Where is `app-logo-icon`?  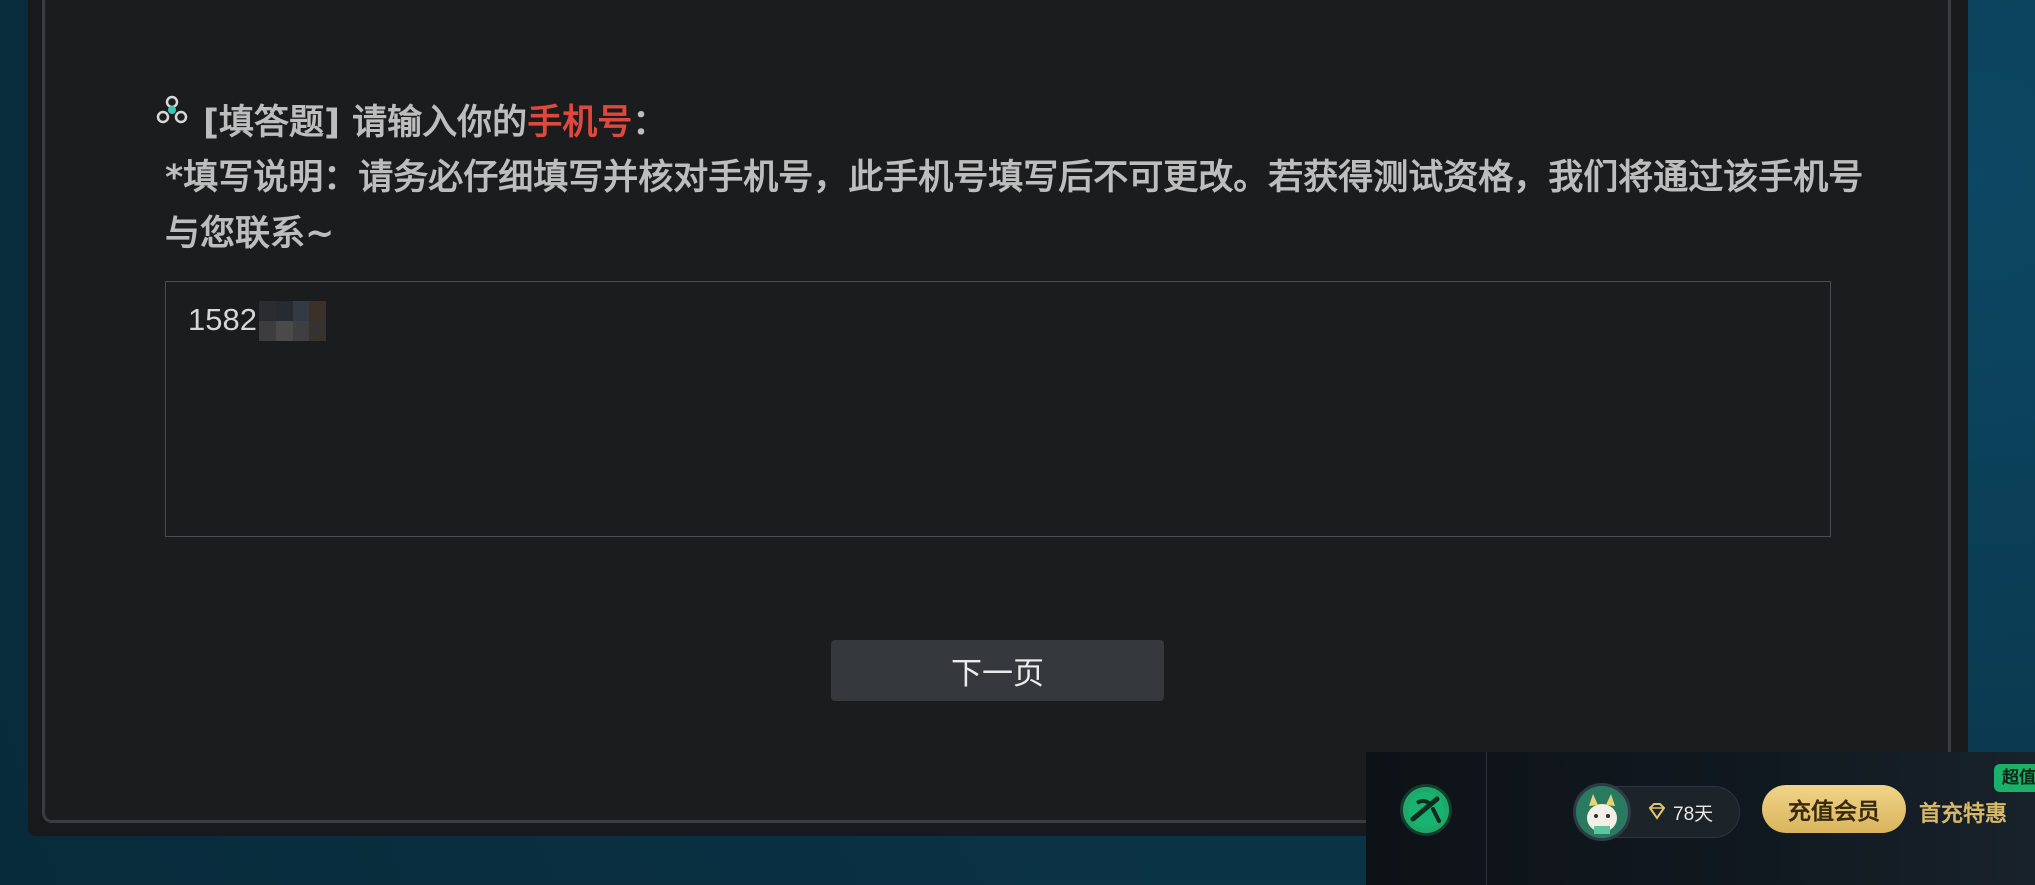 app-logo-icon is located at coordinates (1426, 810).